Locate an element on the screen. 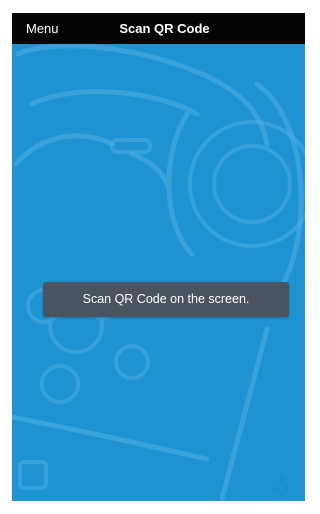 This screenshot has width=320, height=514. app-logo-icon is located at coordinates (281, 487).